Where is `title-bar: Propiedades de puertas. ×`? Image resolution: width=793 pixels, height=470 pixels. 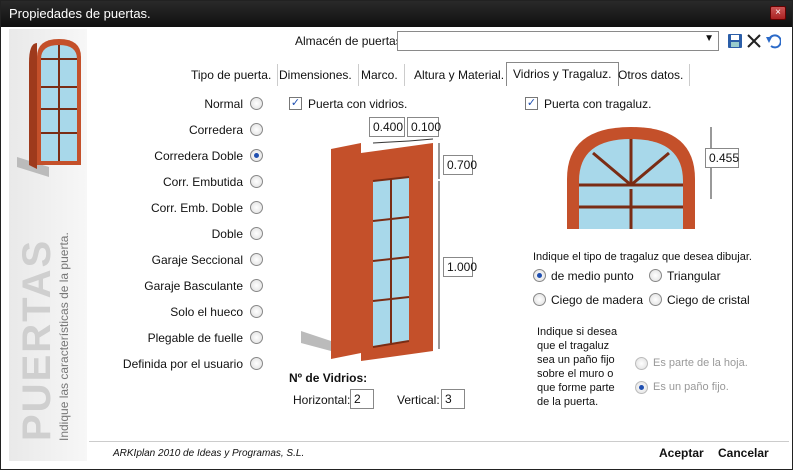
title-bar: Propiedades de puertas. × is located at coordinates (396, 14).